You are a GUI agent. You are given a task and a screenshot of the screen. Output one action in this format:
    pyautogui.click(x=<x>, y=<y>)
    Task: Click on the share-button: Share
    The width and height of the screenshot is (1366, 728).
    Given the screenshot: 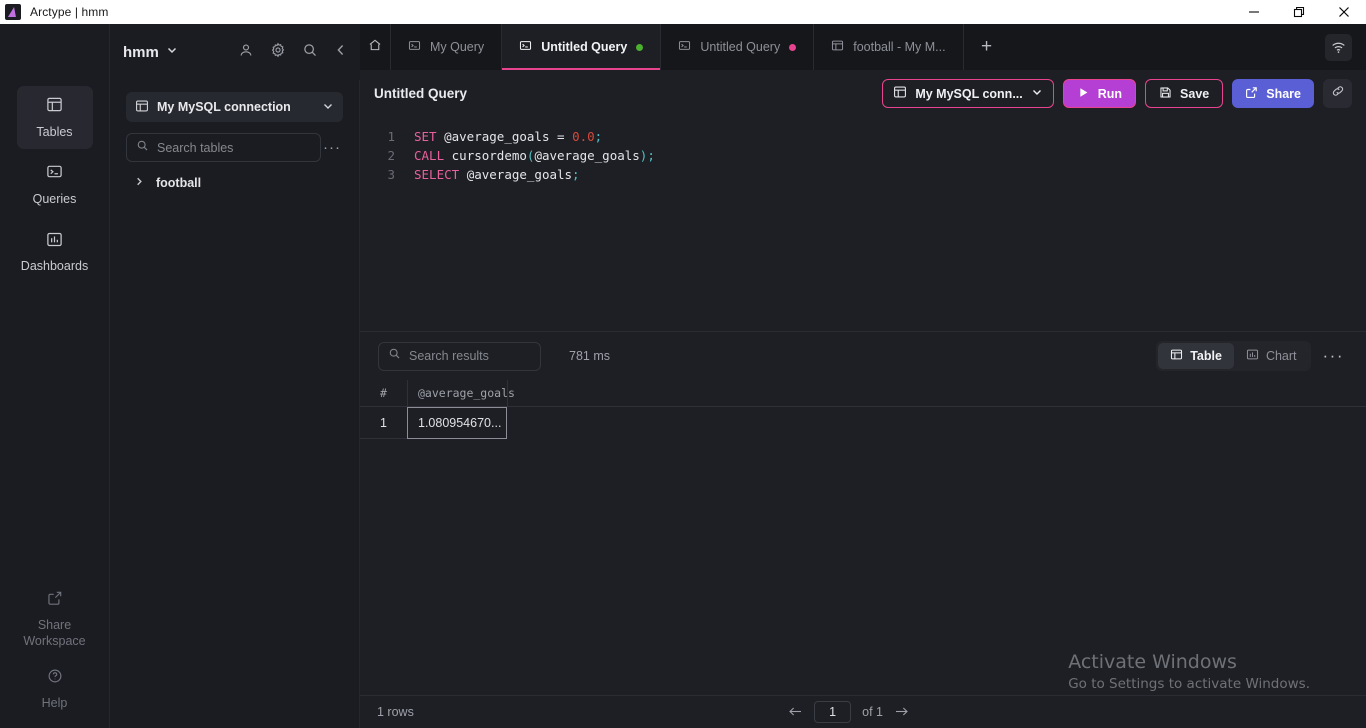 What is the action you would take?
    pyautogui.click(x=1273, y=93)
    